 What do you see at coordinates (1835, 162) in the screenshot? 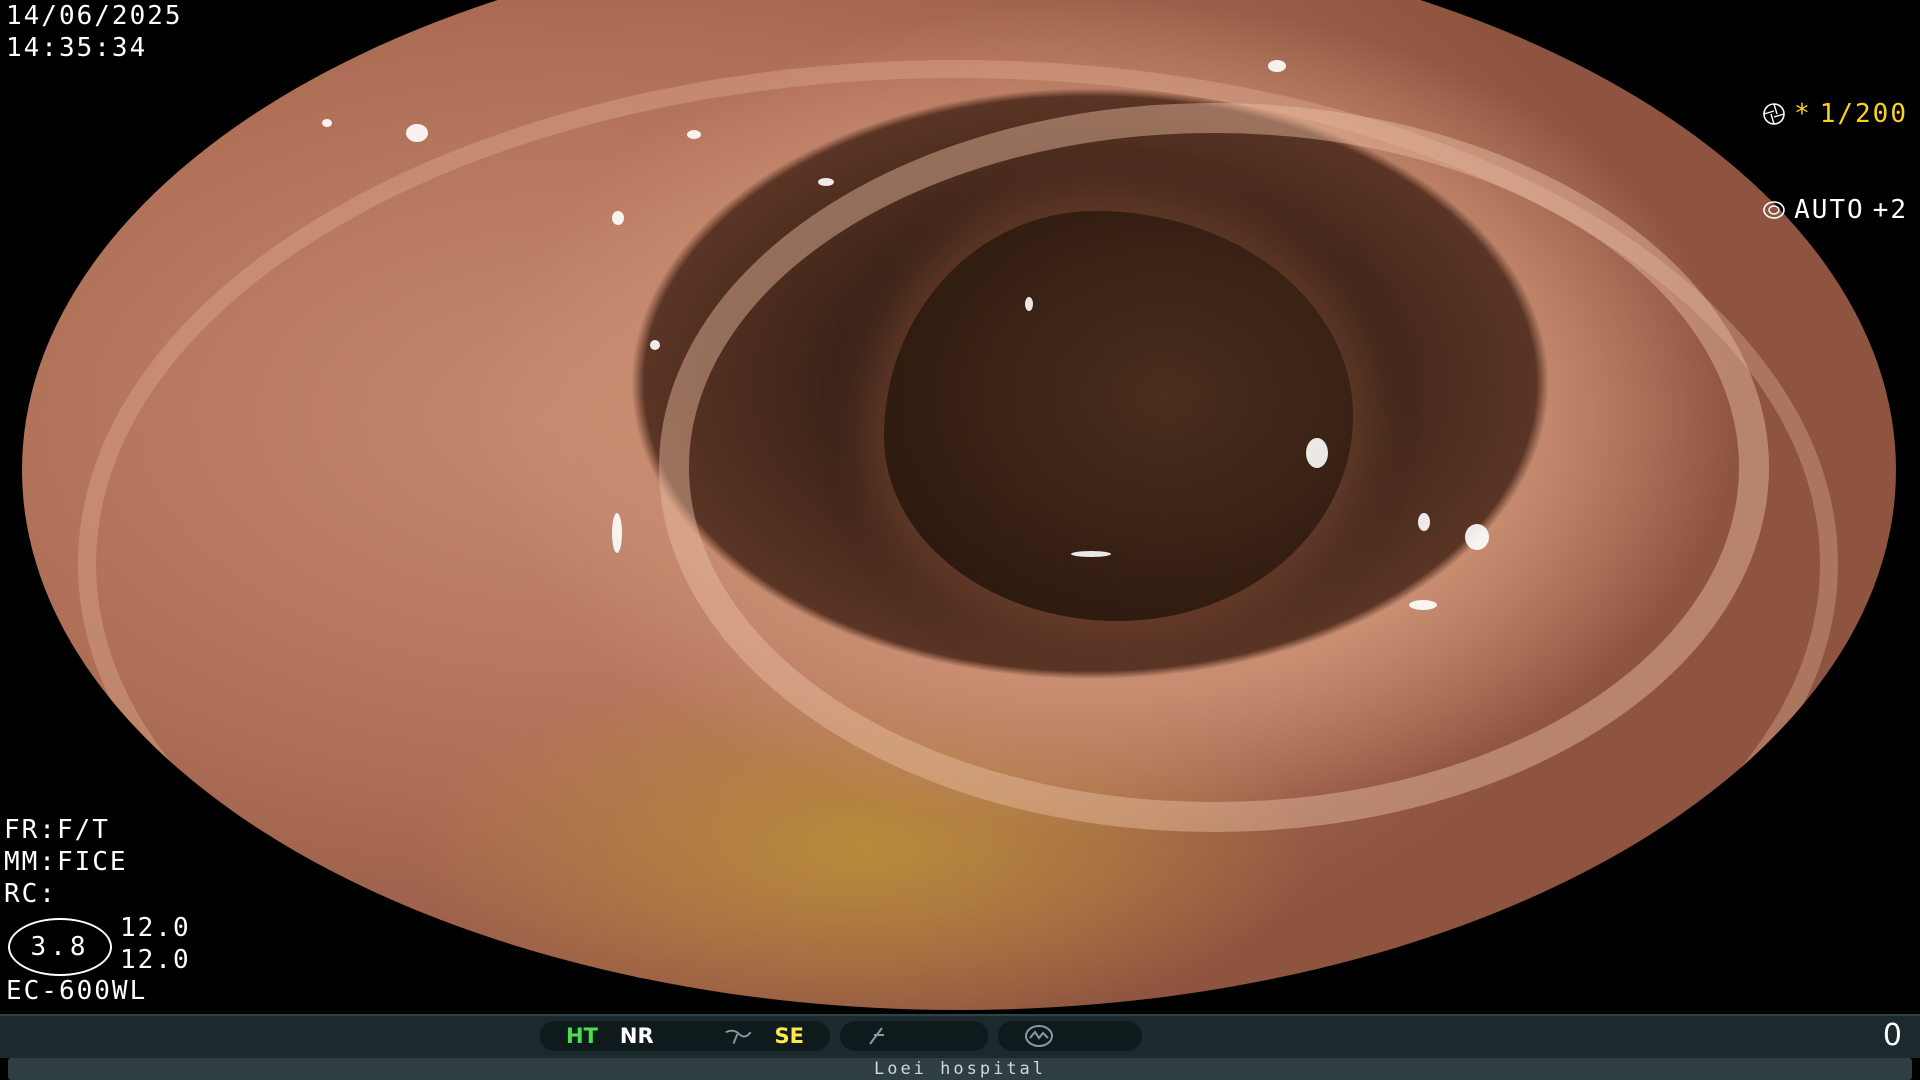
I see `exposure-readout: * 1/200 AUTO +2` at bounding box center [1835, 162].